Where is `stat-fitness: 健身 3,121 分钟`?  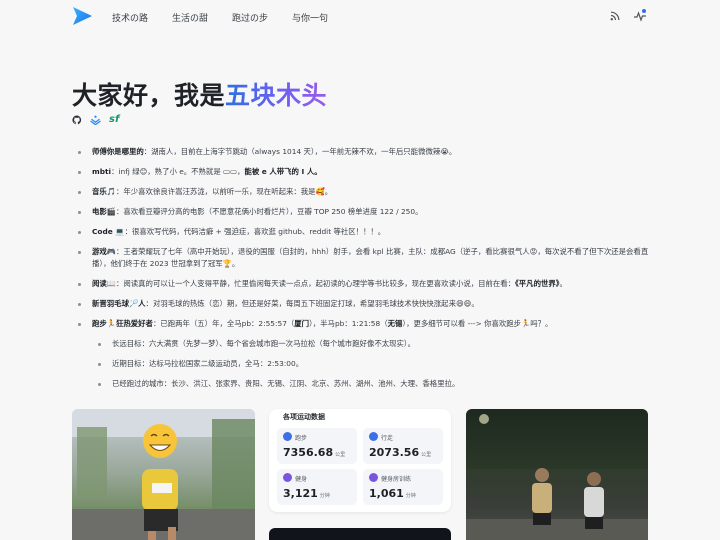 stat-fitness: 健身 3,121 分钟 is located at coordinates (317, 487).